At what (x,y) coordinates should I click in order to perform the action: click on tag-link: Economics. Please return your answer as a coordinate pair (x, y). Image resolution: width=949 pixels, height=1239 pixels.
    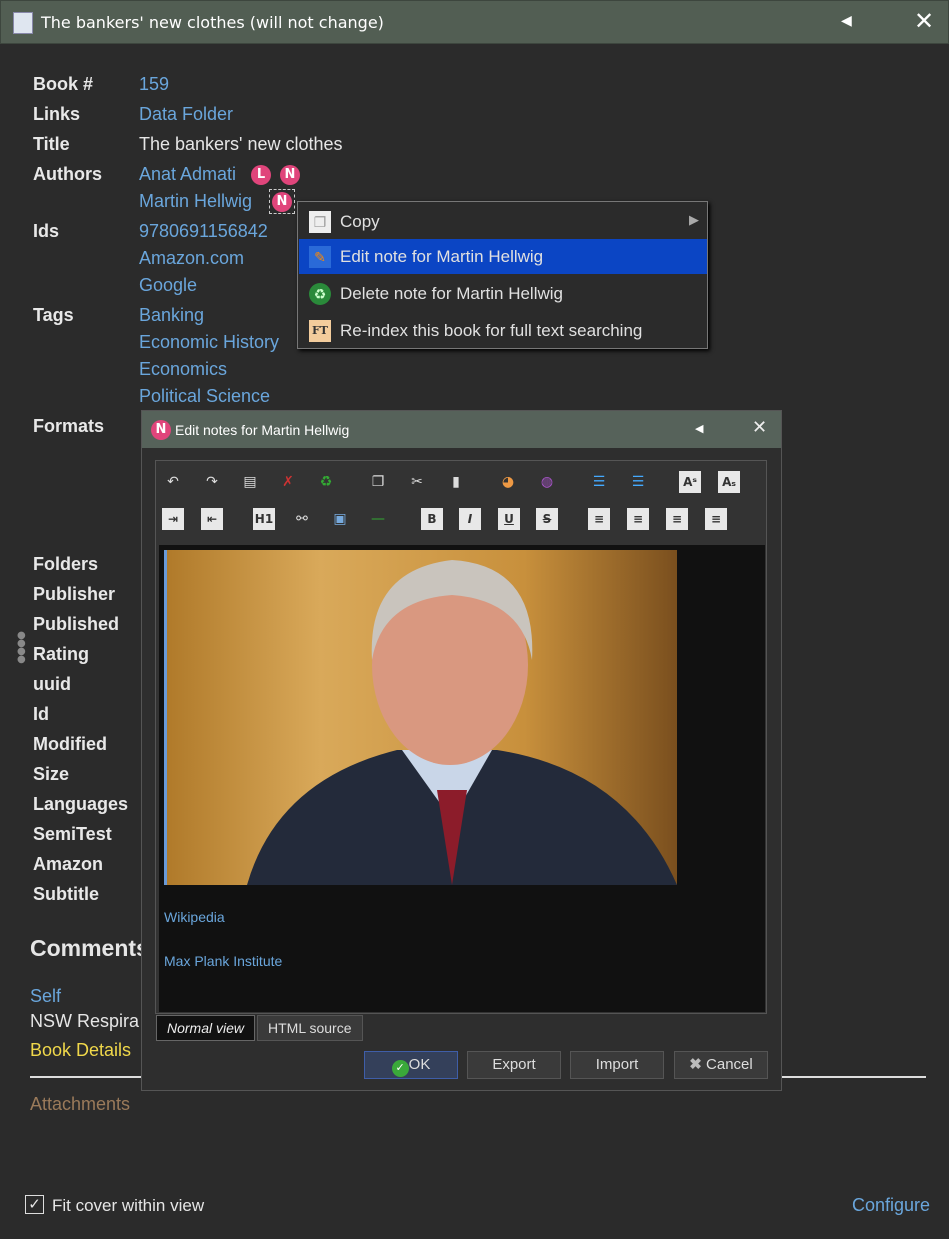
    Looking at the image, I should click on (183, 369).